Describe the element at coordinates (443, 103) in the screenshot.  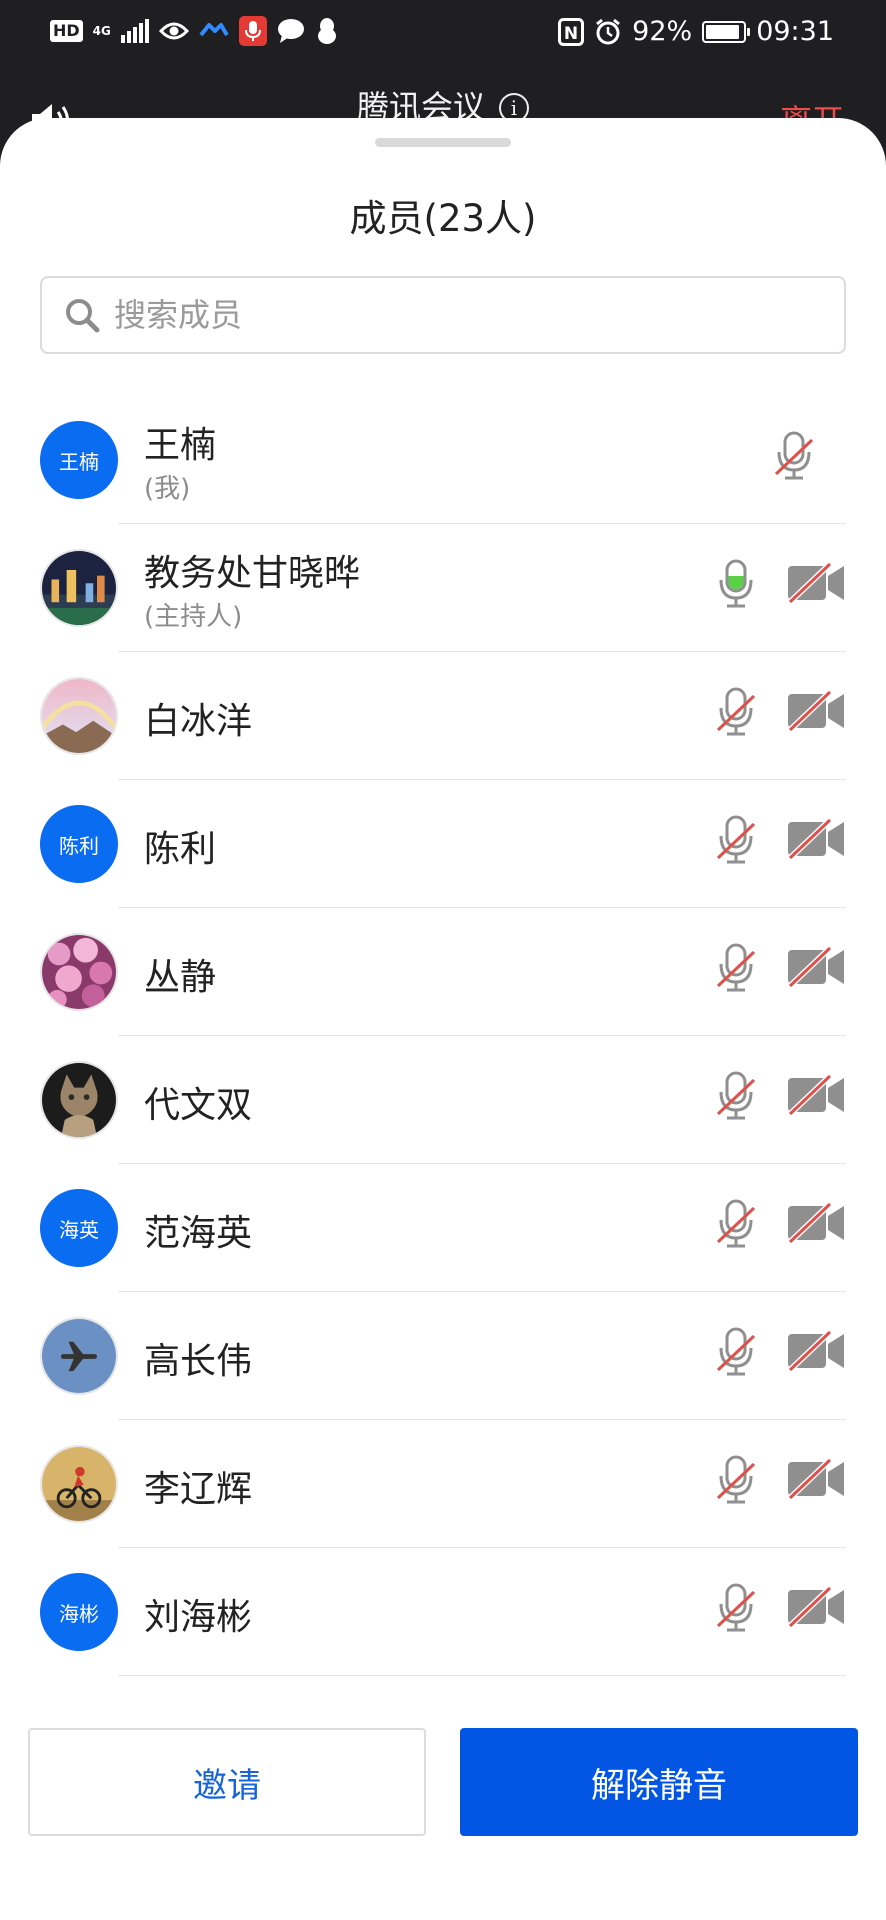
I see `meeting-header: 腾讯会议i 离开` at that location.